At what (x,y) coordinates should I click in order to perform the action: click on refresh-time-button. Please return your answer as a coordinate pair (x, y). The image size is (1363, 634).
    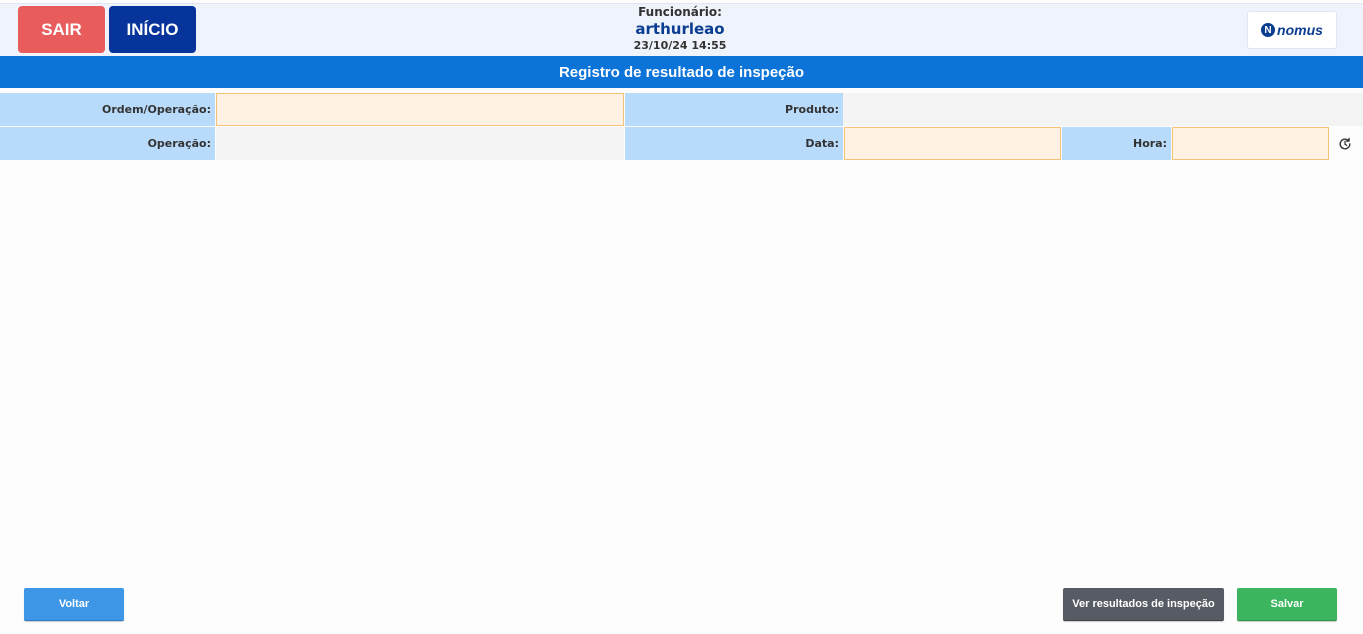
    Looking at the image, I should click on (1345, 144).